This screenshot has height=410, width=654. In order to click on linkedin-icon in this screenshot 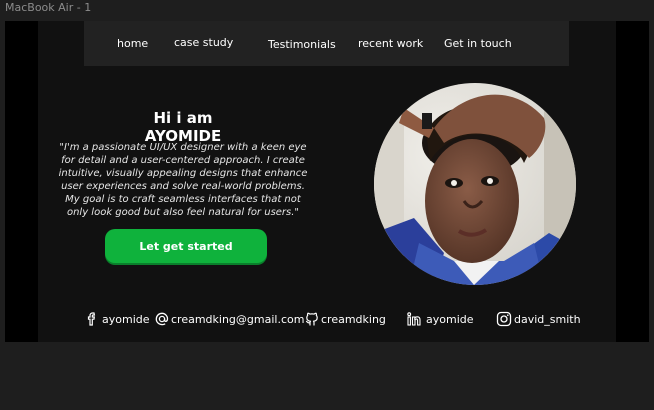, I will do `click(414, 319)`.